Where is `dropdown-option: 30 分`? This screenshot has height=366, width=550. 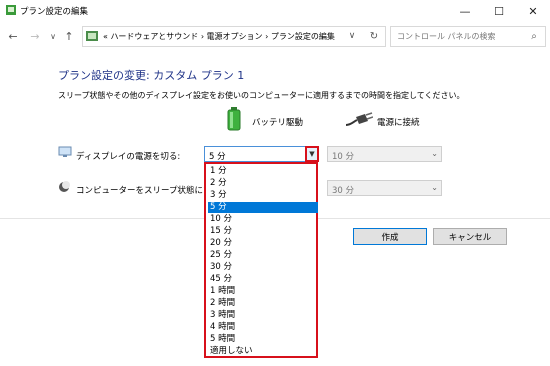
dropdown-option: 30 分 is located at coordinates (263, 267).